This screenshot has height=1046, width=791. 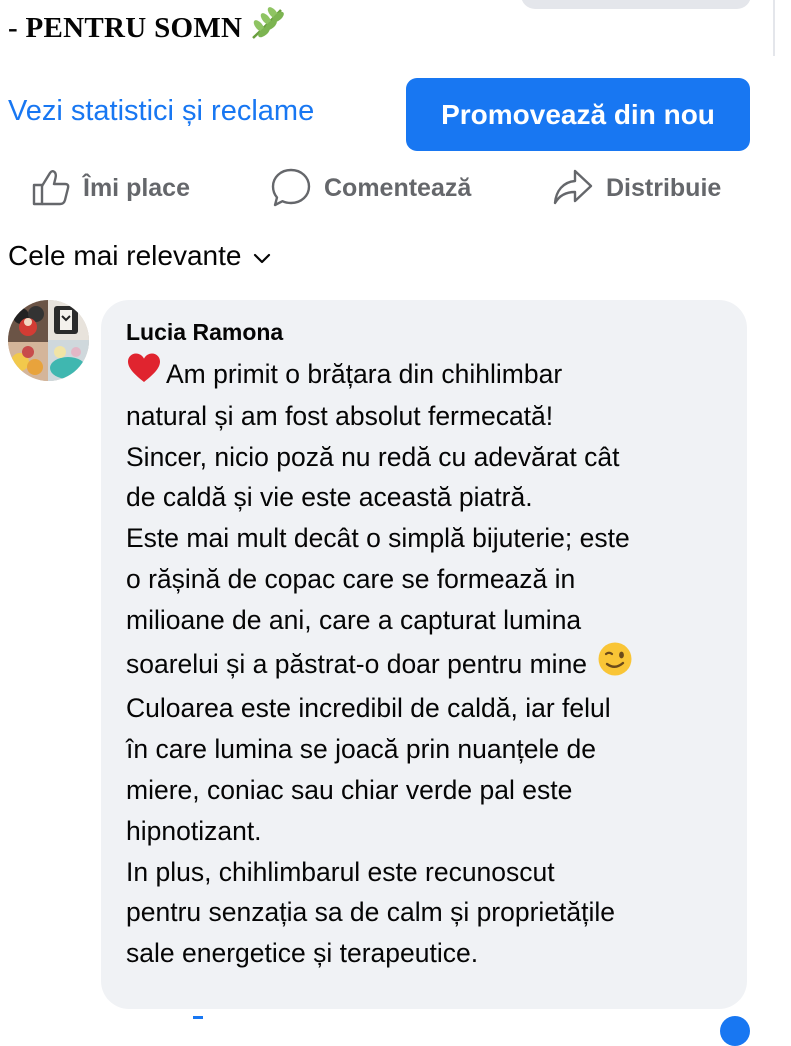 I want to click on promote-again-button: Promovează din nou, so click(x=578, y=114).